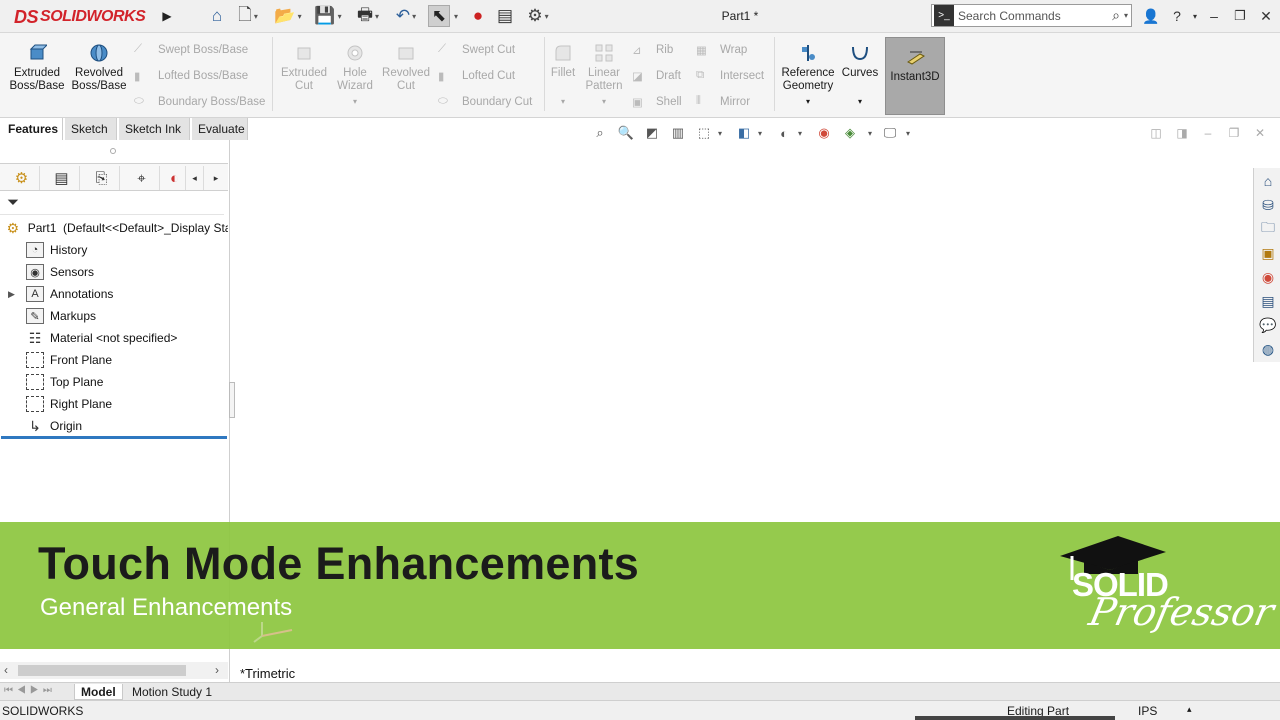 This screenshot has height=720, width=1280. I want to click on rollback-bar, so click(114, 437).